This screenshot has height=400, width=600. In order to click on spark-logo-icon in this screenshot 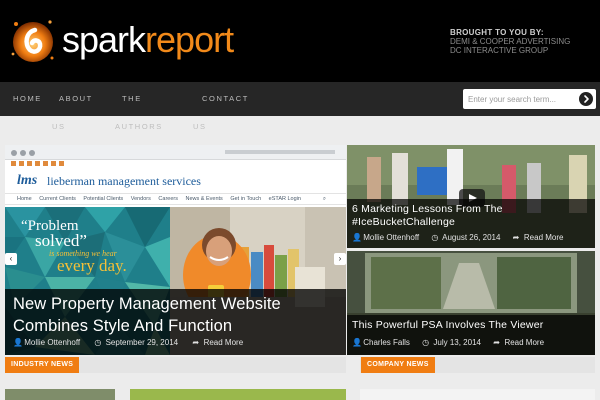, I will do `click(33, 40)`.